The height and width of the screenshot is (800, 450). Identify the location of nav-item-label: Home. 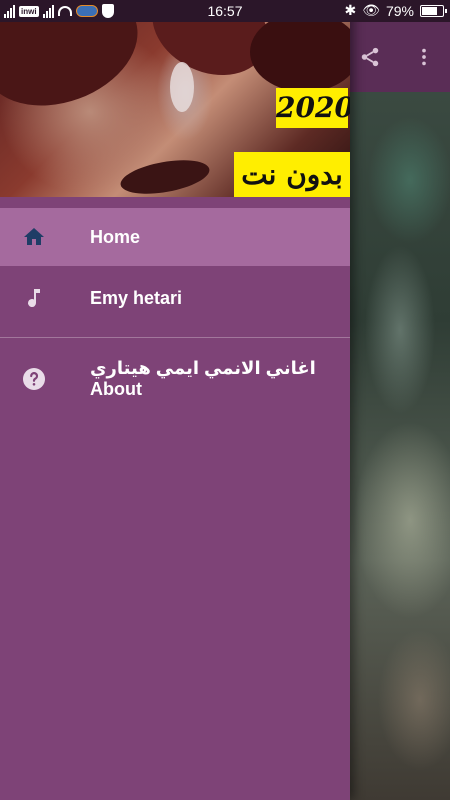
(115, 236).